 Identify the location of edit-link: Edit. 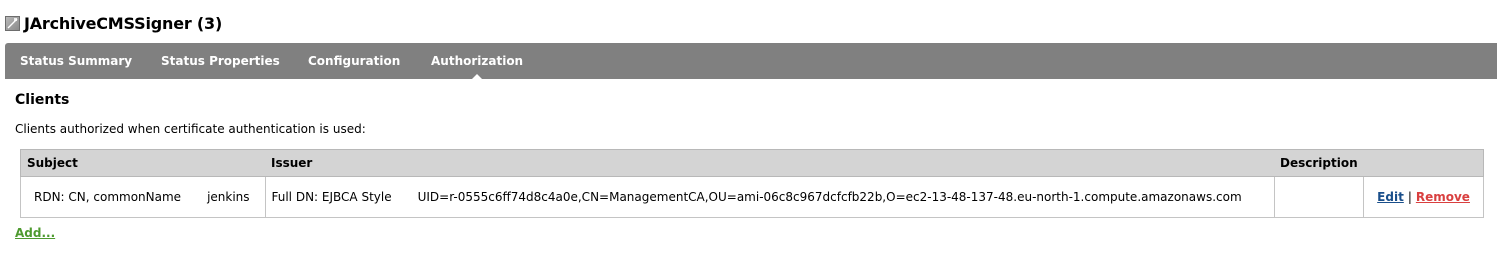
(1390, 197).